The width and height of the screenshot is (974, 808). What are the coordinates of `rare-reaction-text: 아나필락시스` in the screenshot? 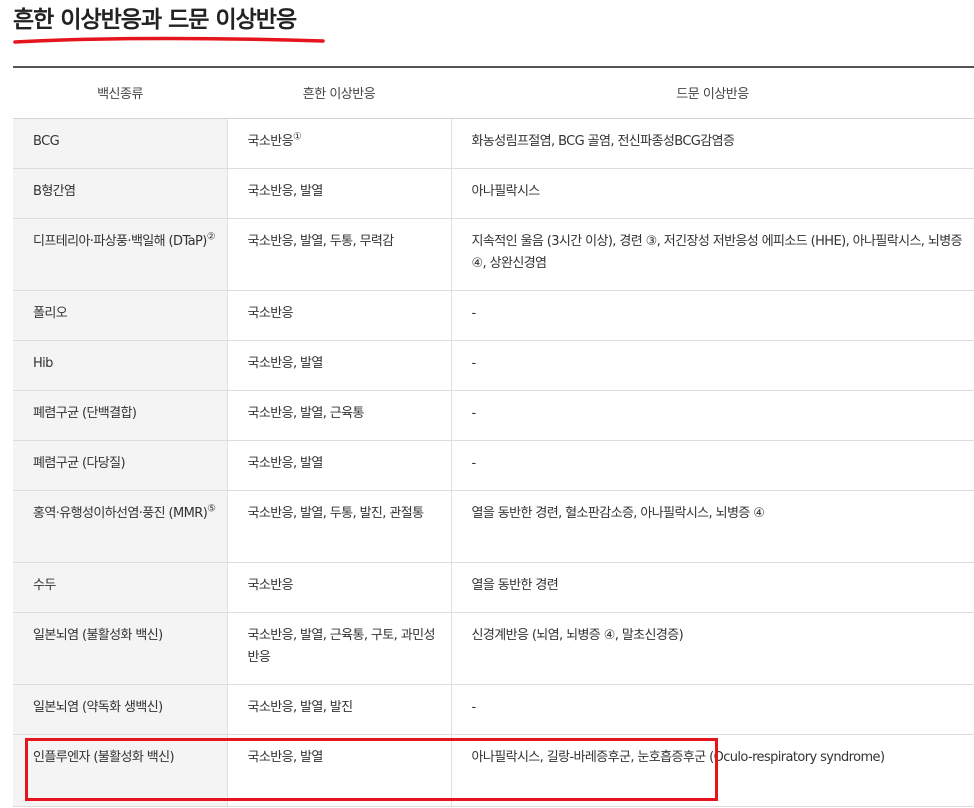 It's located at (506, 191).